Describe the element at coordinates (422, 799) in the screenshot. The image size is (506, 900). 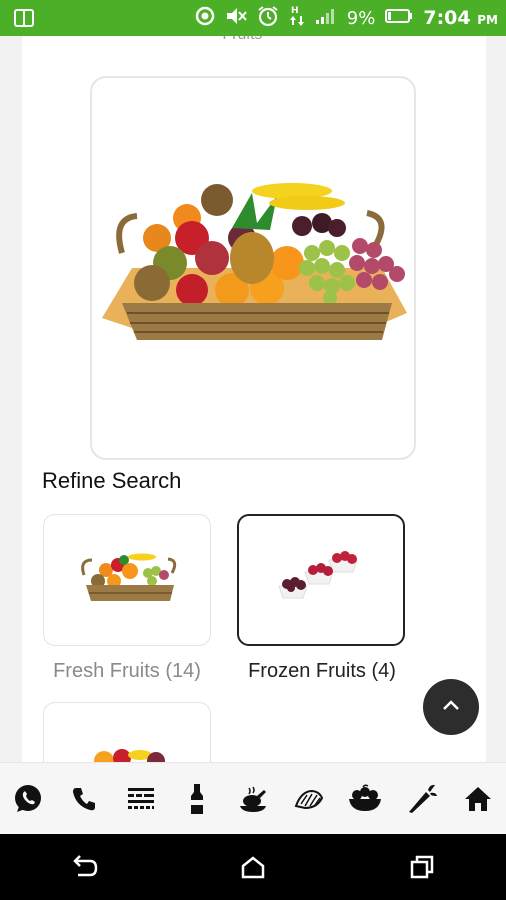
I see `carrot-icon` at that location.